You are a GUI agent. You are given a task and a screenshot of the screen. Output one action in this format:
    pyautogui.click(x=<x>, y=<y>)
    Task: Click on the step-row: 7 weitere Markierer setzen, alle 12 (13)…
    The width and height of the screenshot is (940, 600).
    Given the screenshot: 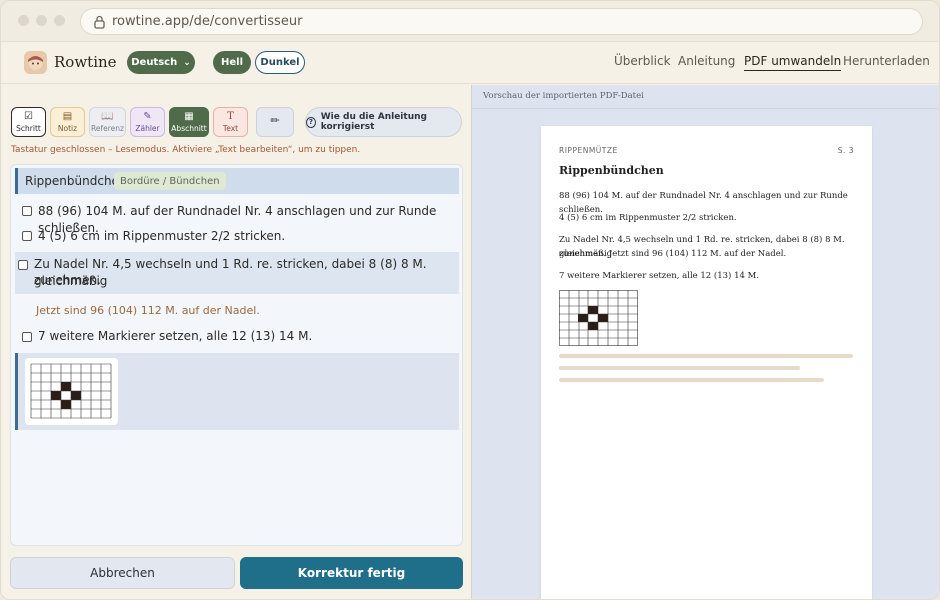 What is the action you would take?
    pyautogui.click(x=237, y=339)
    